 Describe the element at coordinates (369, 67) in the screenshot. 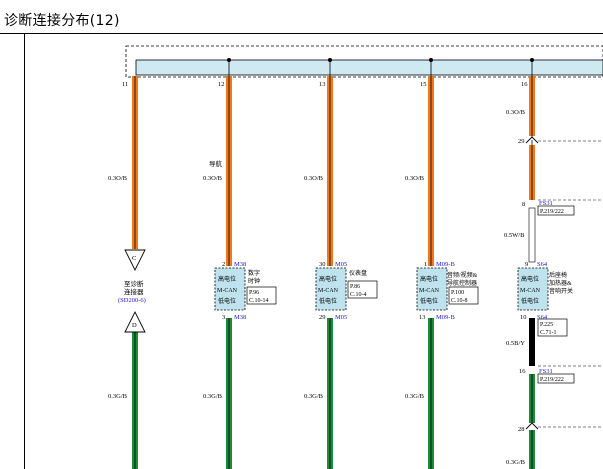

I see `splice-bus-bar` at that location.